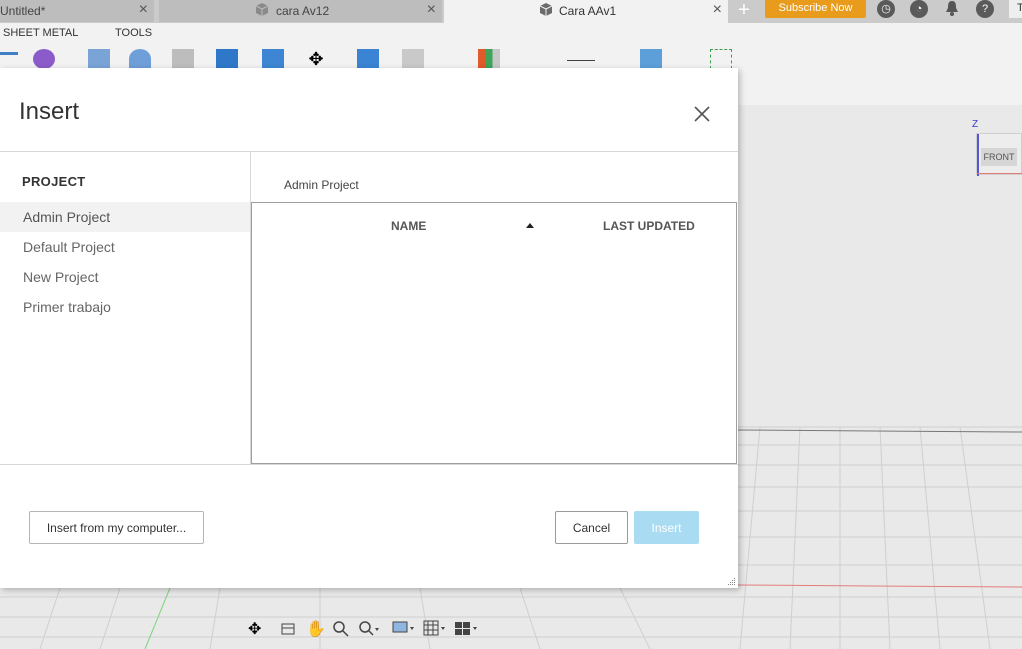 This screenshot has width=1022, height=649. What do you see at coordinates (77, 11) in the screenshot?
I see `tab-untitled: Untitled* ×` at bounding box center [77, 11].